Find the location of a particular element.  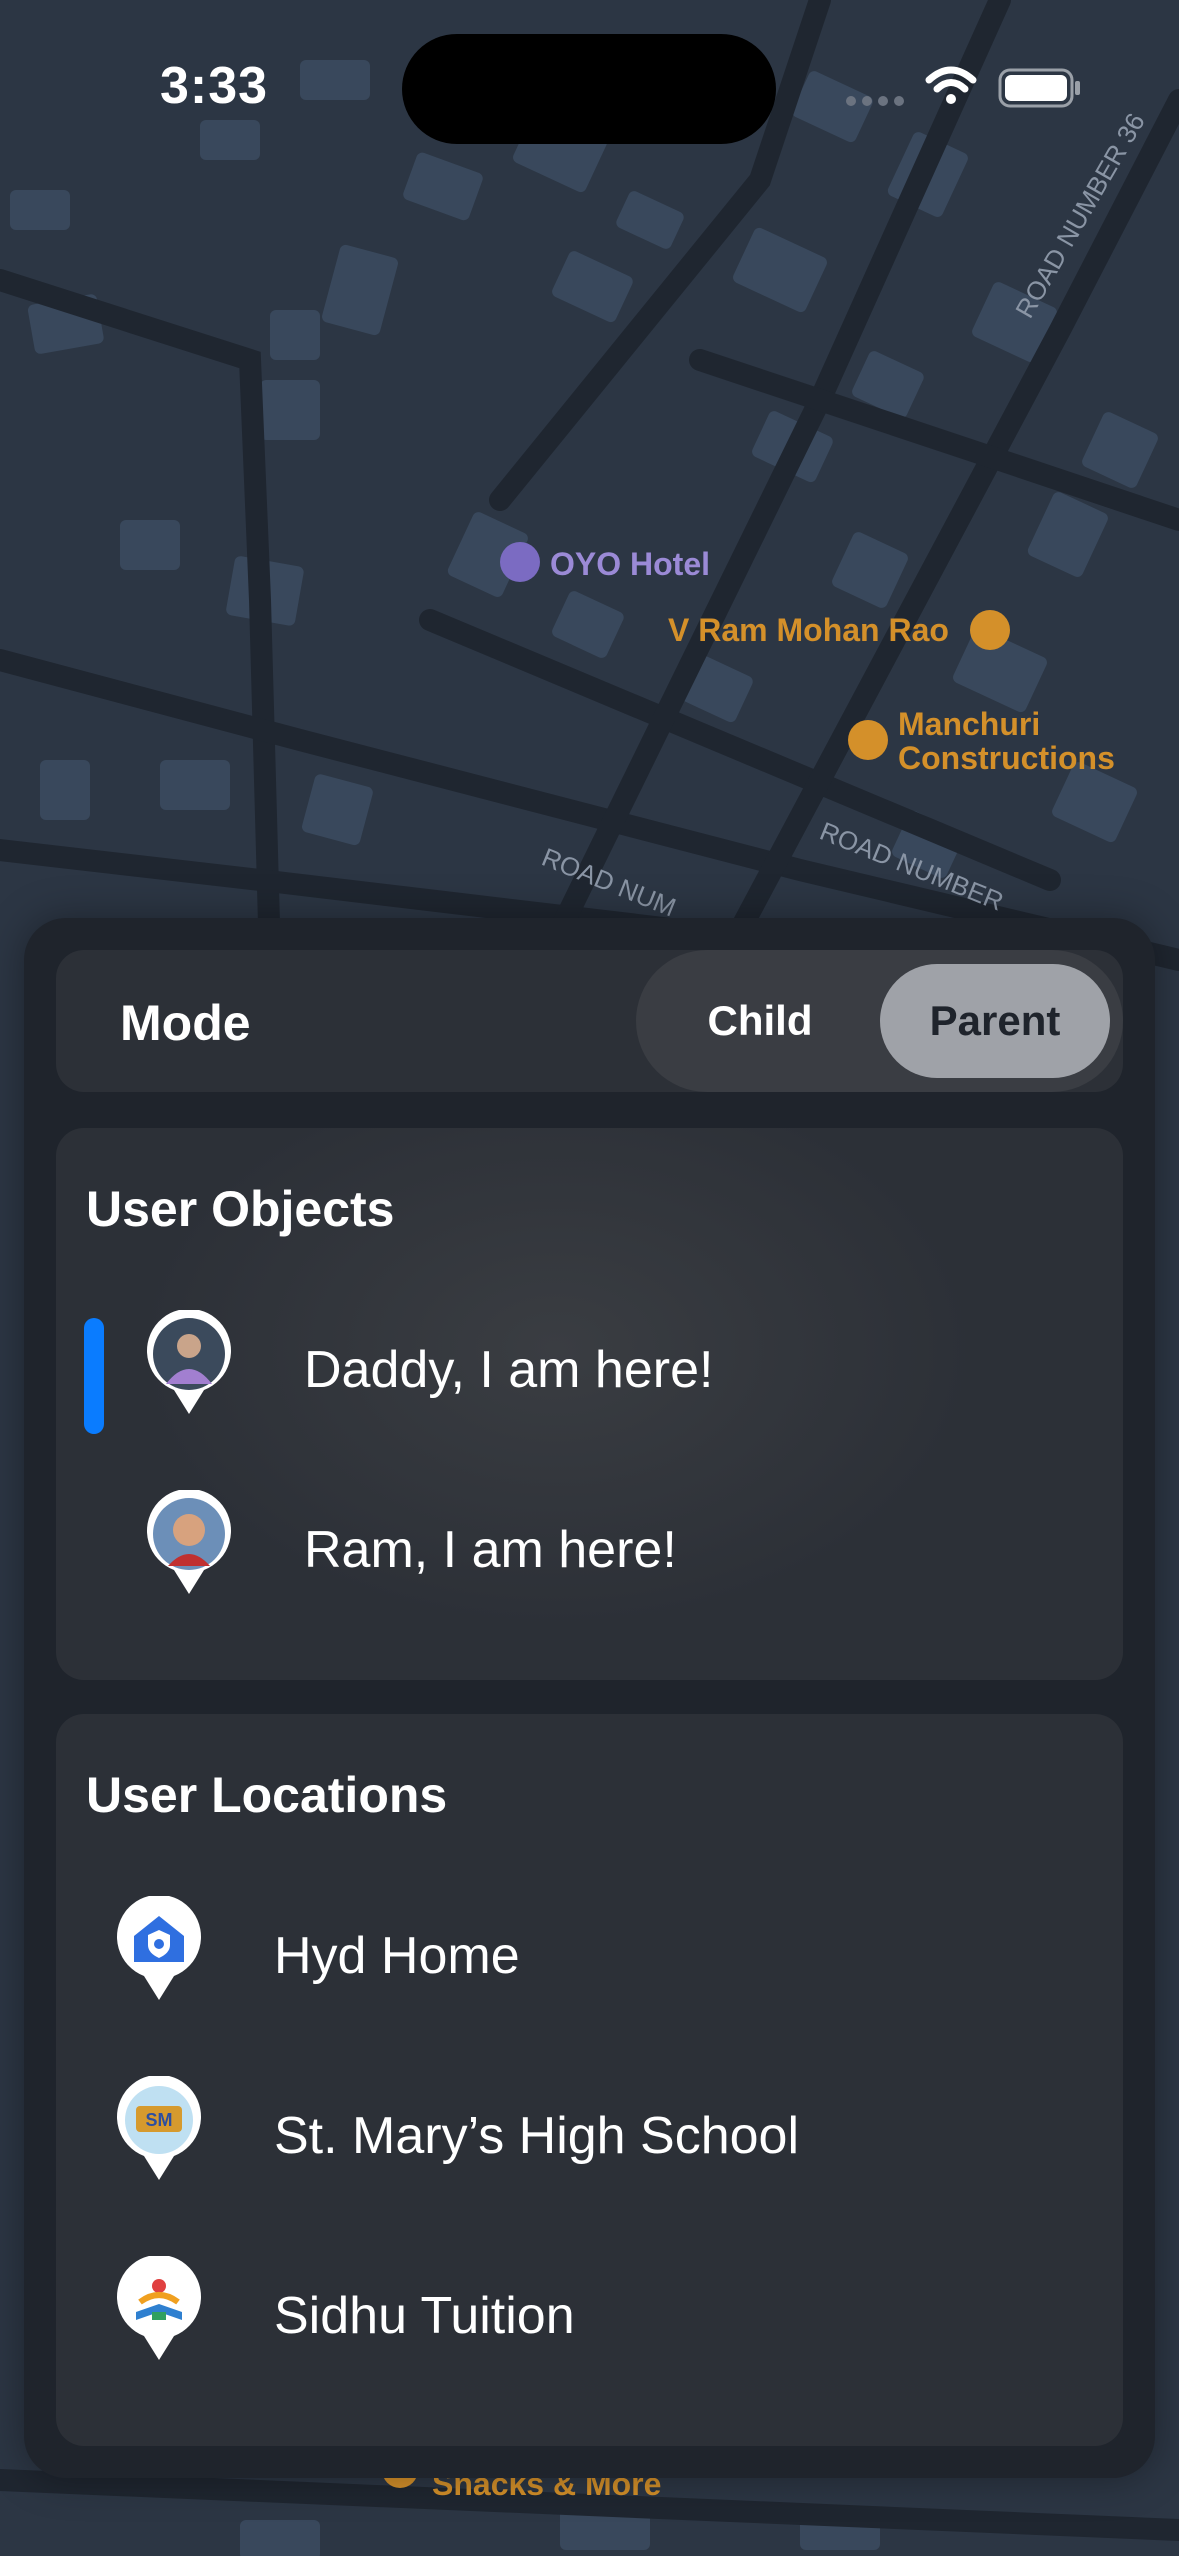

user-location-row: SM St. Mary’s High School is located at coordinates (589, 2128).